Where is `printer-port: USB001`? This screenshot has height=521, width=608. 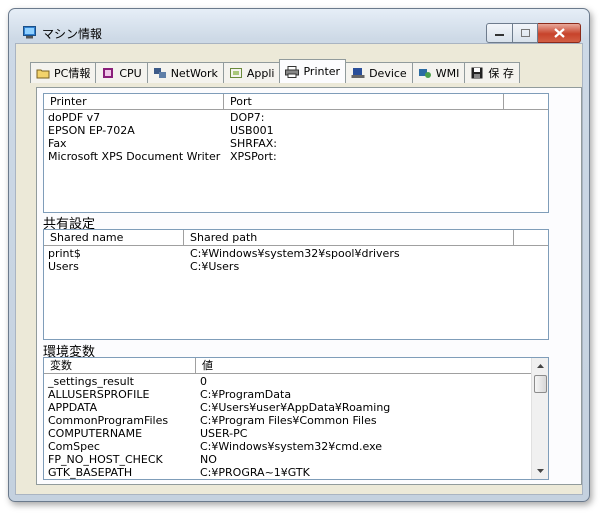 printer-port: USB001 is located at coordinates (252, 130).